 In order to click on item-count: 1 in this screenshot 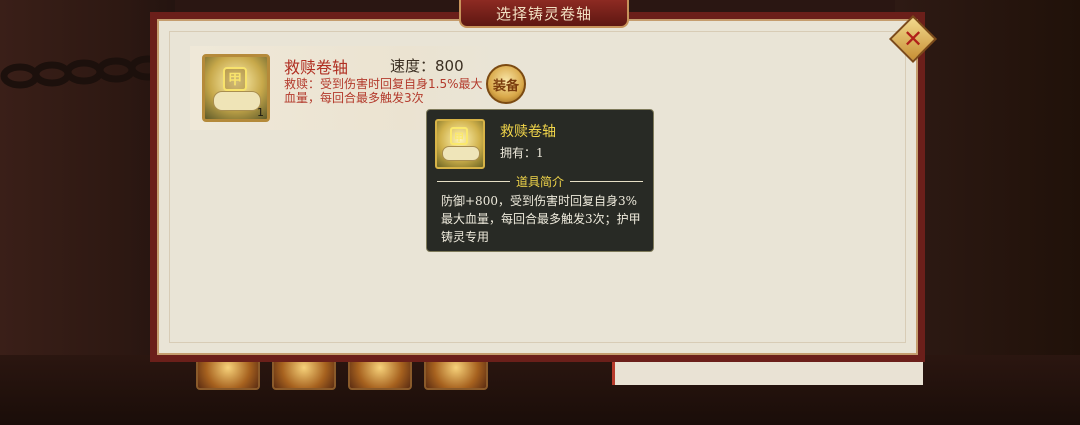, I will do `click(260, 112)`.